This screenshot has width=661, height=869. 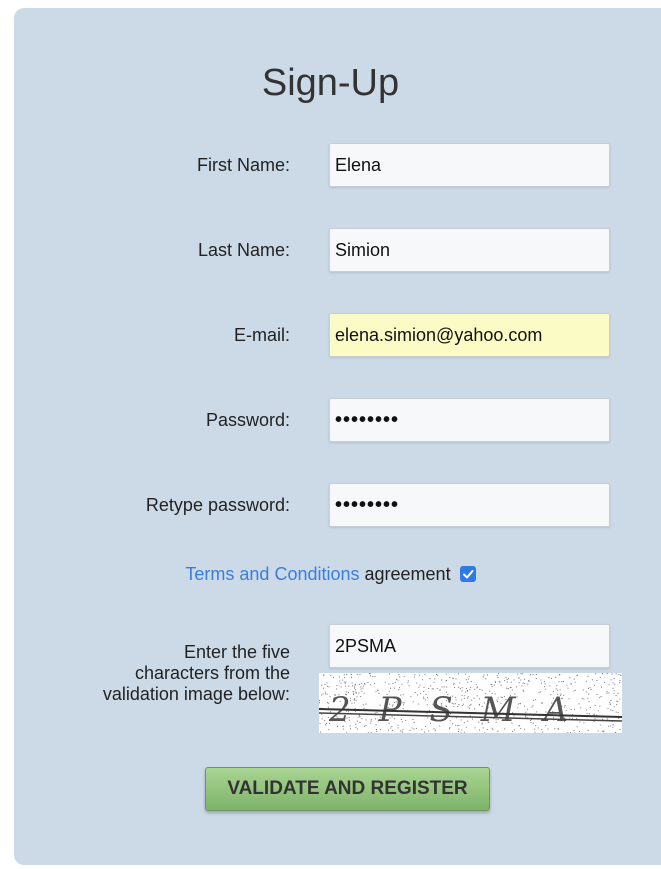 I want to click on captcha-graphic: 2PSMA, so click(x=470, y=703).